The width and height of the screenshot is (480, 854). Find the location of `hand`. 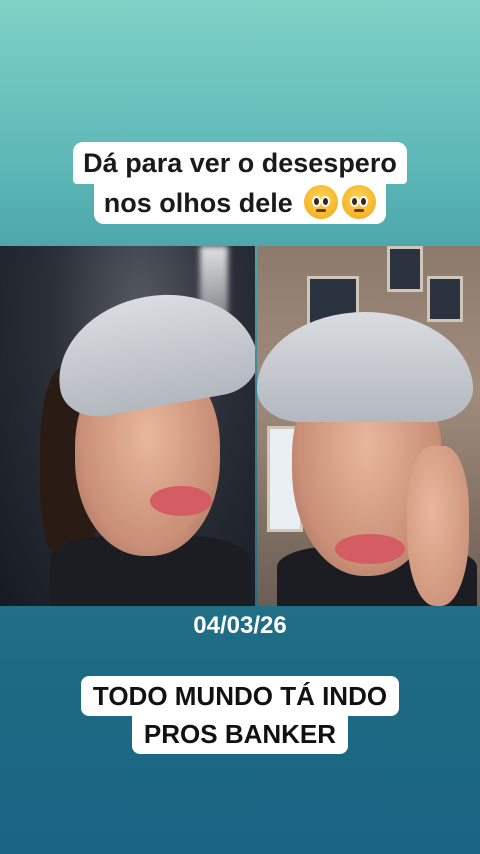

hand is located at coordinates (437, 526).